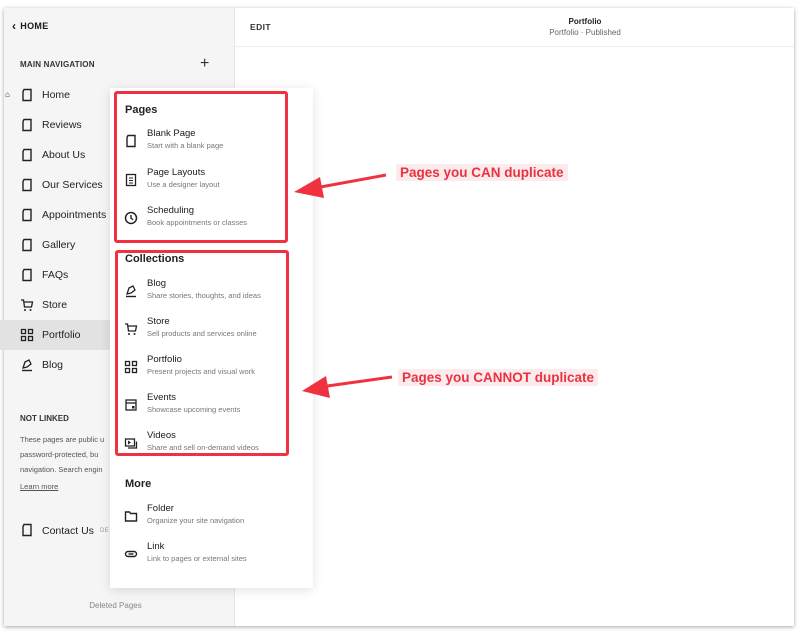  Describe the element at coordinates (347, 386) in the screenshot. I see `arrow-cannot-duplicate` at that location.